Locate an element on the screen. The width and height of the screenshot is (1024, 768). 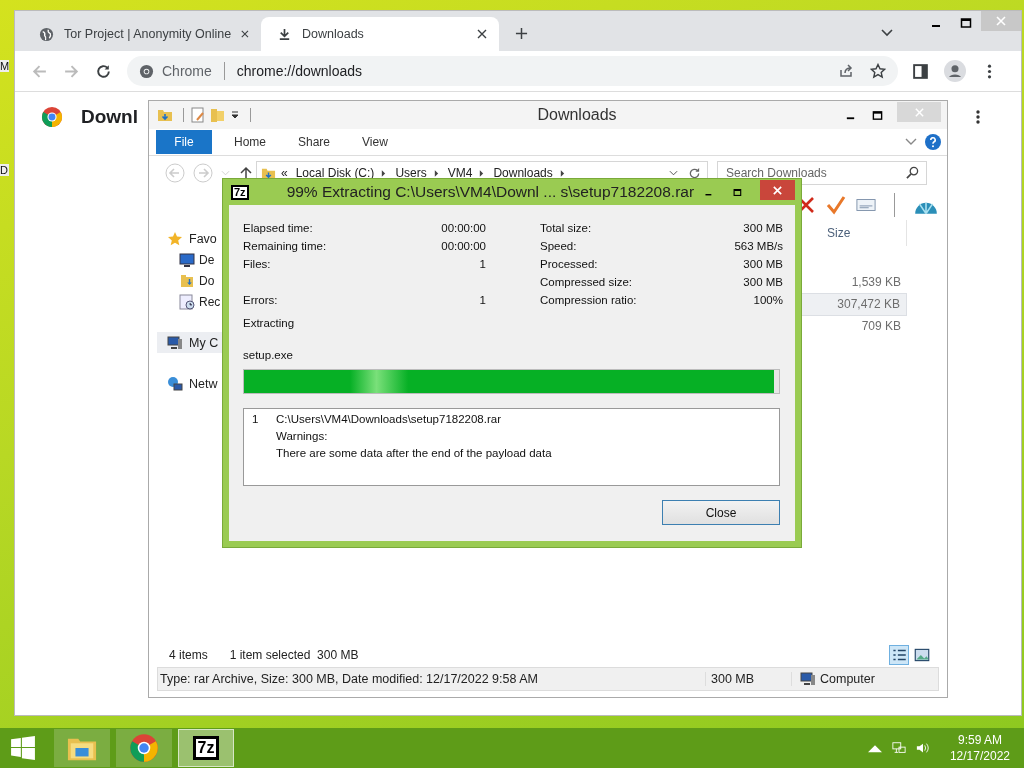
stat-label: Compression ratio: is located at coordinates (588, 300).